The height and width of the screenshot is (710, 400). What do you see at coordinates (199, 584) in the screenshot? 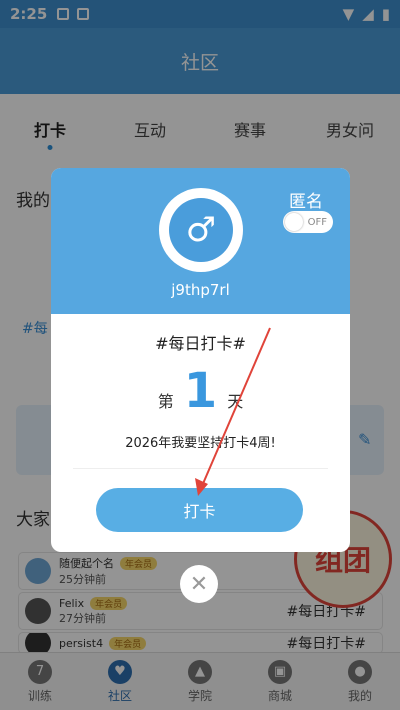
I see `close-icon: ✕` at bounding box center [199, 584].